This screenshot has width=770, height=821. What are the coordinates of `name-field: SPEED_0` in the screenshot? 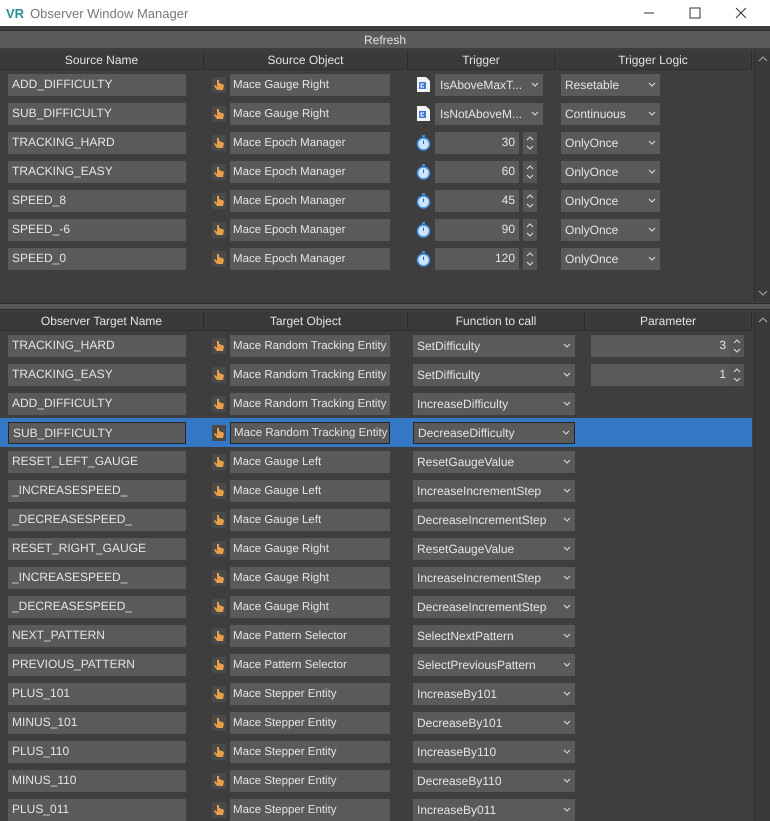 It's located at (97, 259).